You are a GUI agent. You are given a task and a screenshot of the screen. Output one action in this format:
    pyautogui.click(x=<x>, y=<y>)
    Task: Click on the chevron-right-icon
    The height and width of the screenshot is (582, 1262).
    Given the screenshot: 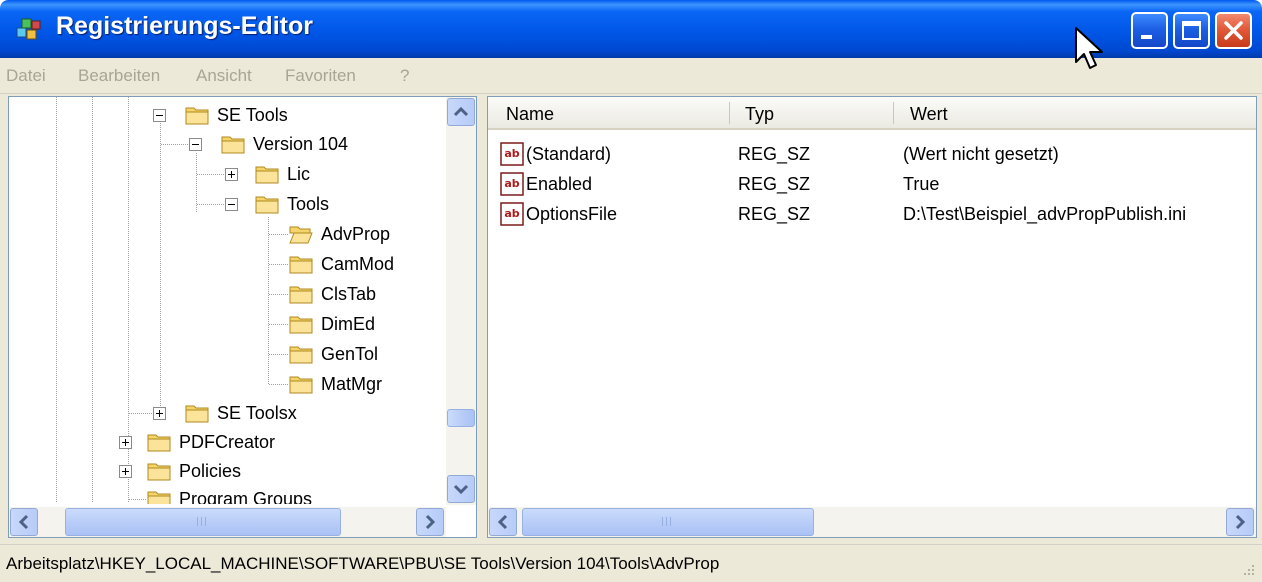 What is the action you would take?
    pyautogui.click(x=1240, y=522)
    